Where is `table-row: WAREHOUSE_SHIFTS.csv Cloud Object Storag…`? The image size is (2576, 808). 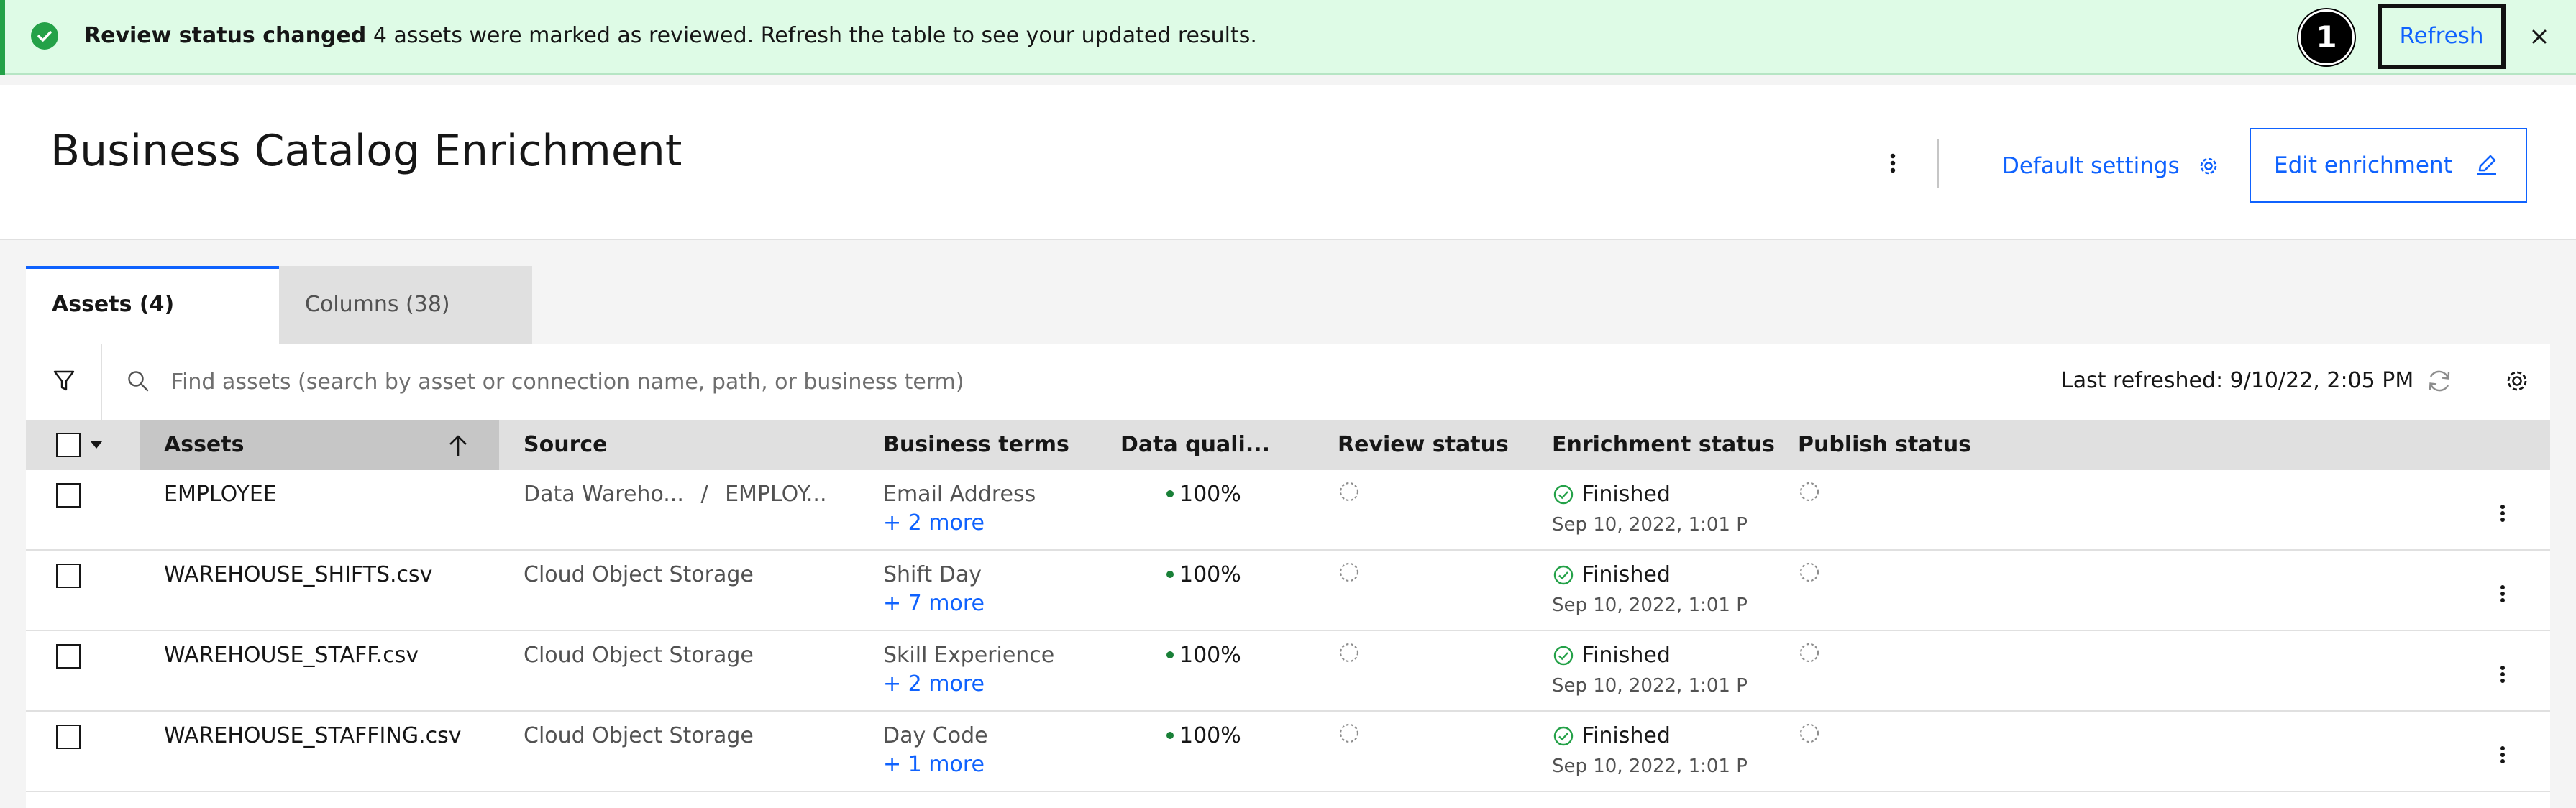 table-row: WAREHOUSE_SHIFTS.csv Cloud Object Storag… is located at coordinates (1288, 591).